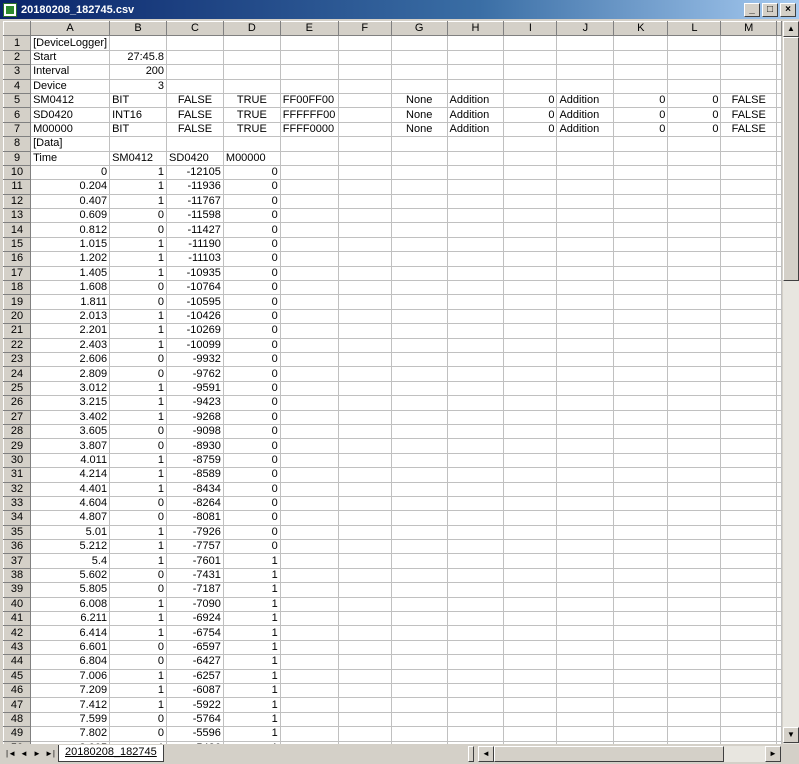  I want to click on cell: INT16, so click(138, 115).